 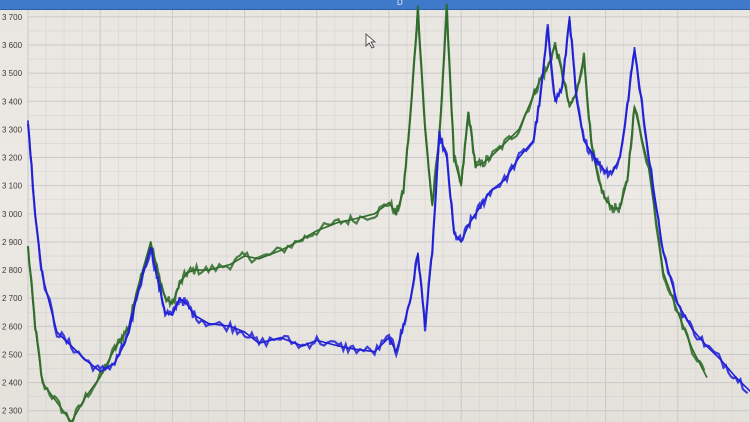 What do you see at coordinates (12, 101) in the screenshot?
I see `y-tick-label: 3 400` at bounding box center [12, 101].